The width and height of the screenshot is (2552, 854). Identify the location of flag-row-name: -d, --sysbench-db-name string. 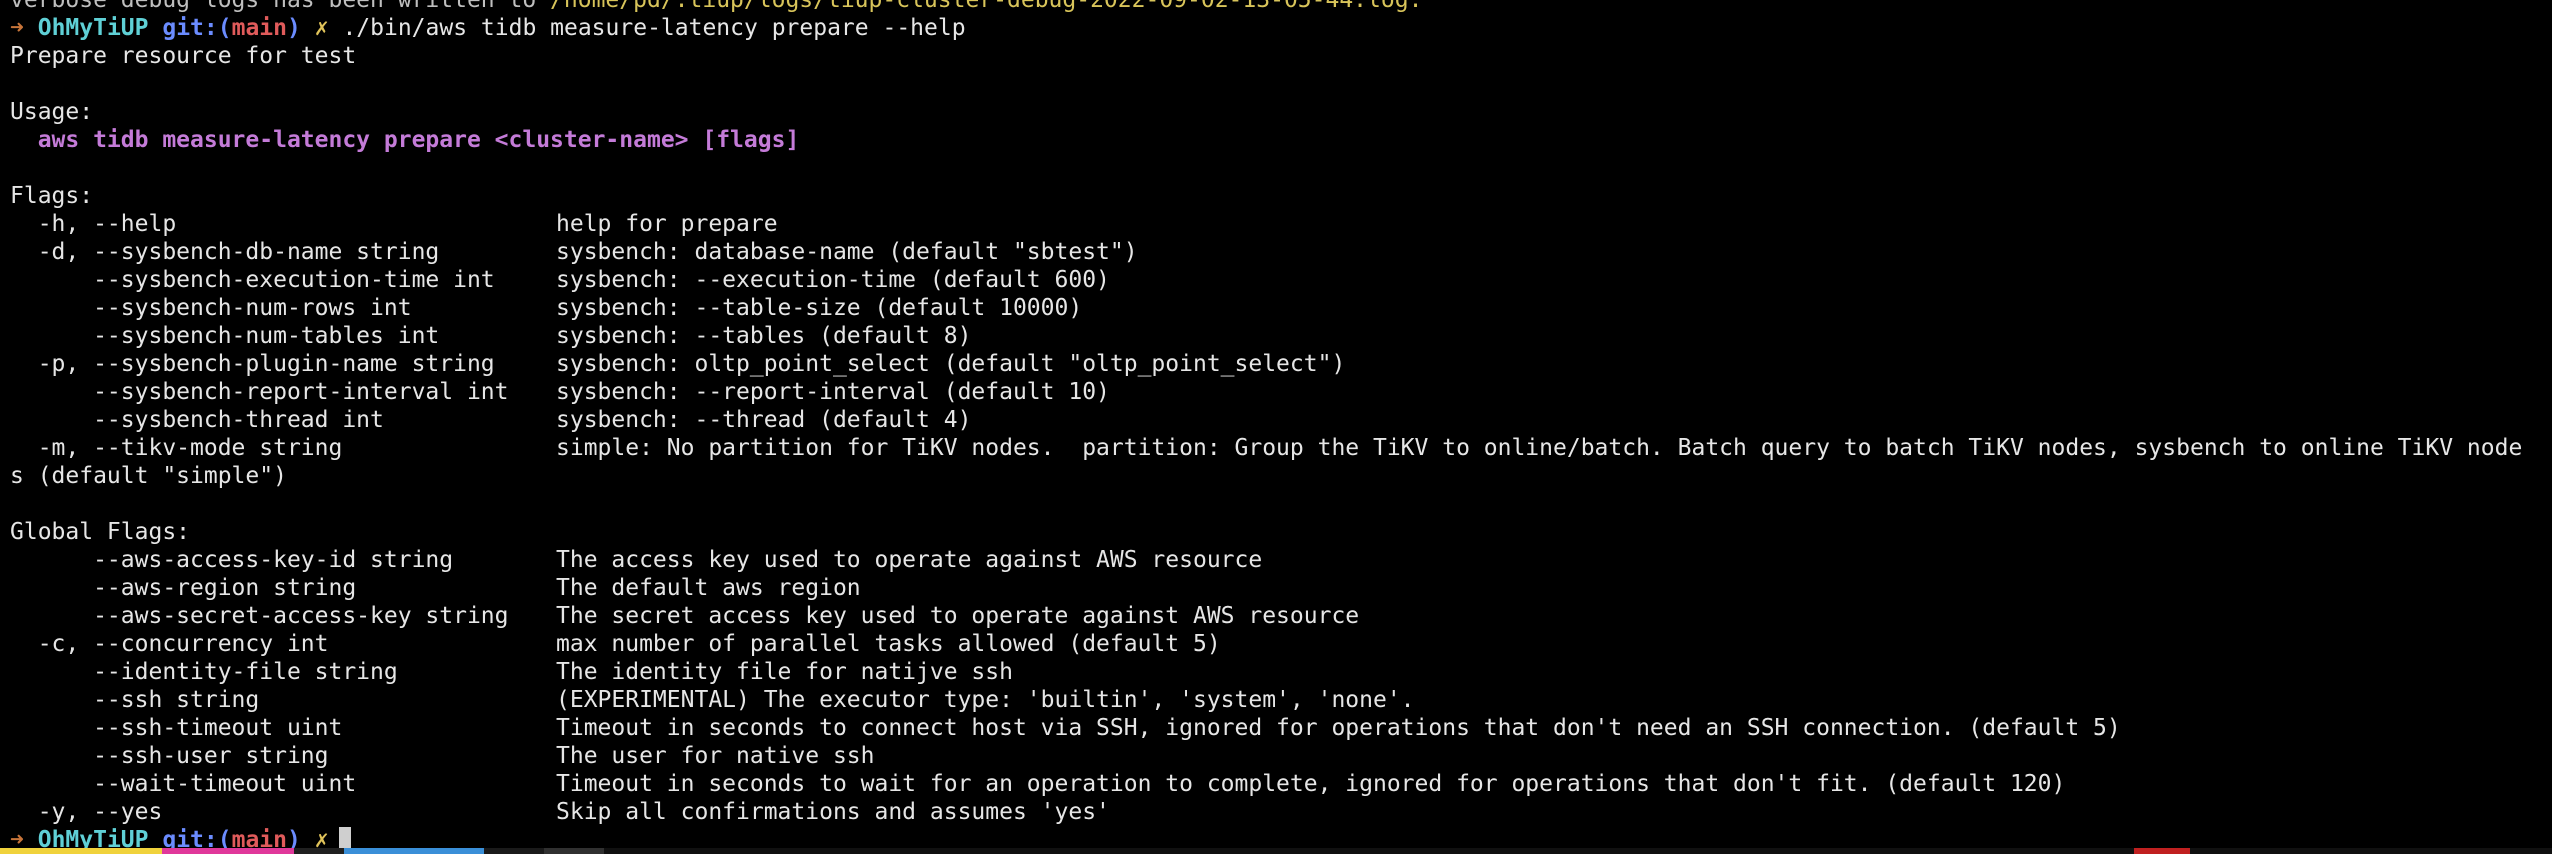
(225, 252).